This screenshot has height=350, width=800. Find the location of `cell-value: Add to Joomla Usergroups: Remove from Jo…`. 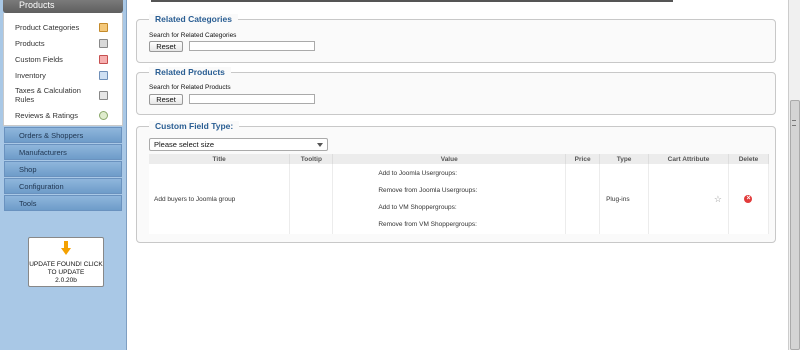

cell-value: Add to Joomla Usergroups: Remove from Jo… is located at coordinates (449, 199).